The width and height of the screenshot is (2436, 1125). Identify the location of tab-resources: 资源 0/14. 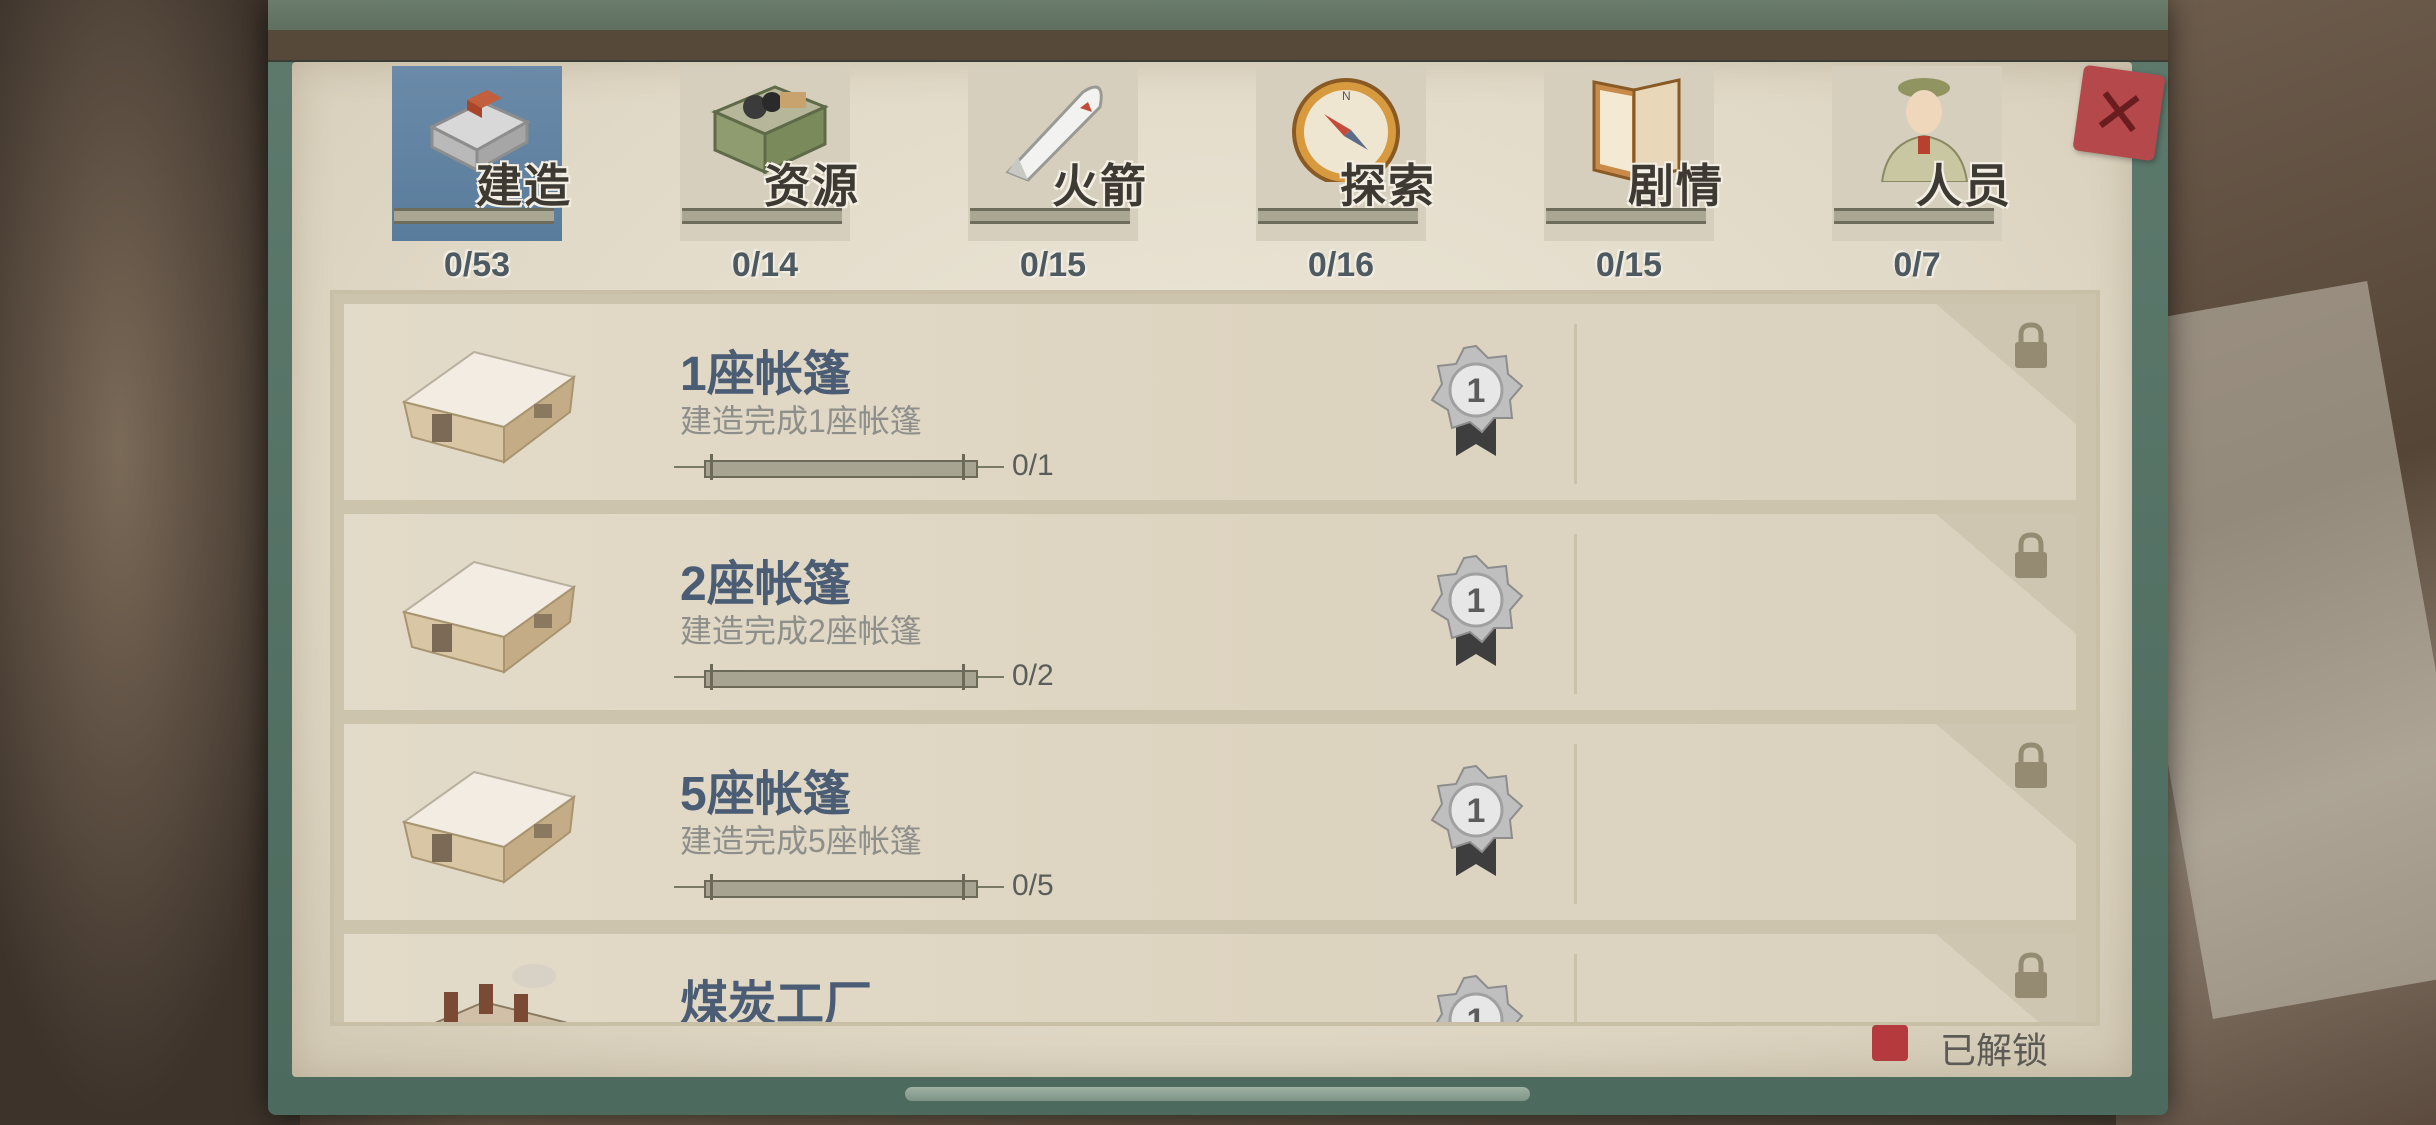
(765, 177).